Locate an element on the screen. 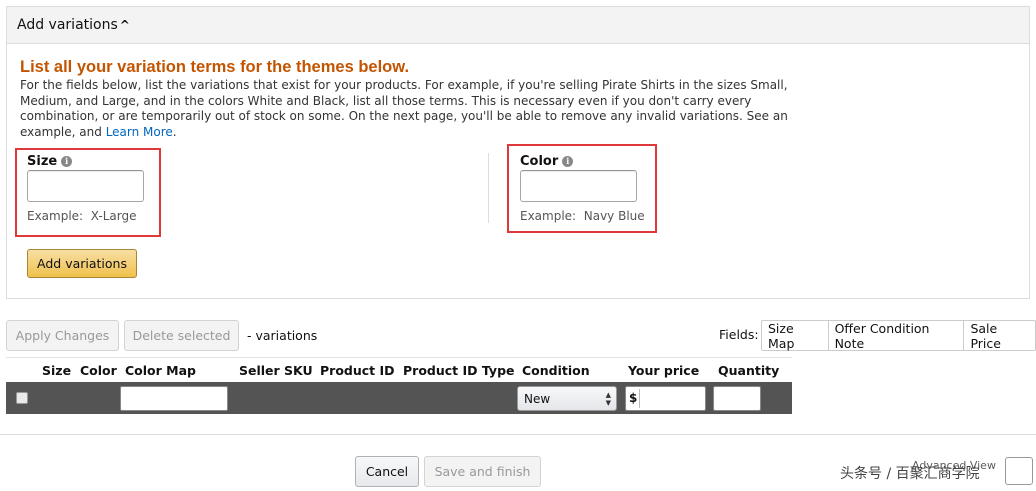 This screenshot has width=1036, height=491. size-label-text: Size is located at coordinates (42, 161).